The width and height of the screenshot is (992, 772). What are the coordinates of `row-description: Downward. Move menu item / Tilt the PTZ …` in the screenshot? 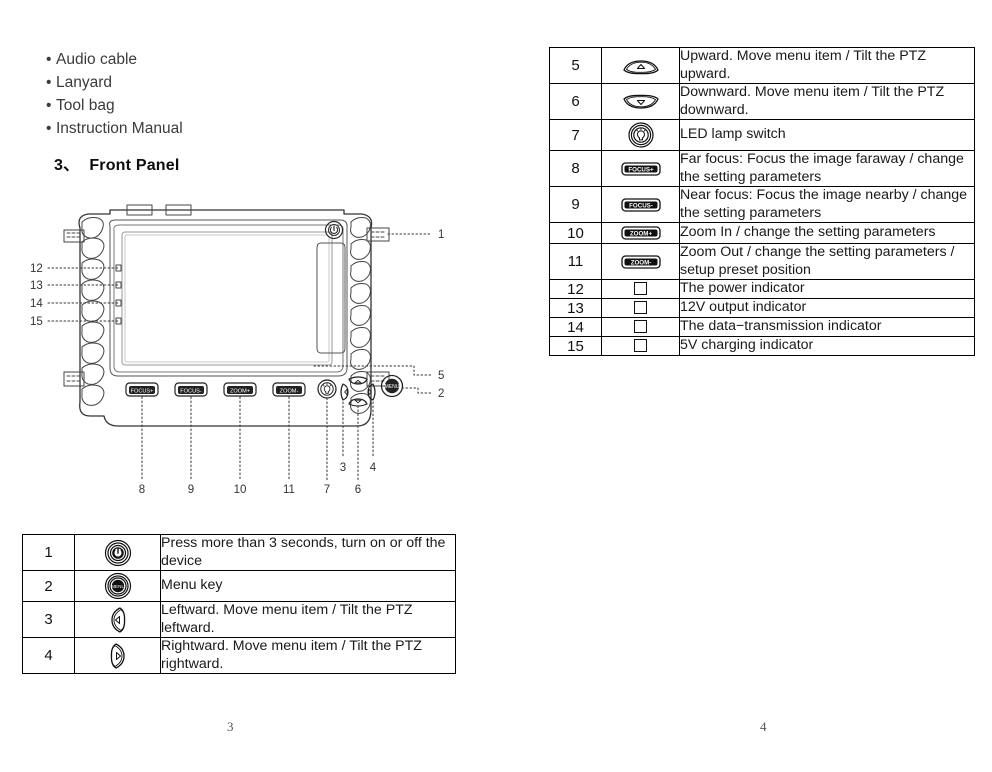 It's located at (827, 101).